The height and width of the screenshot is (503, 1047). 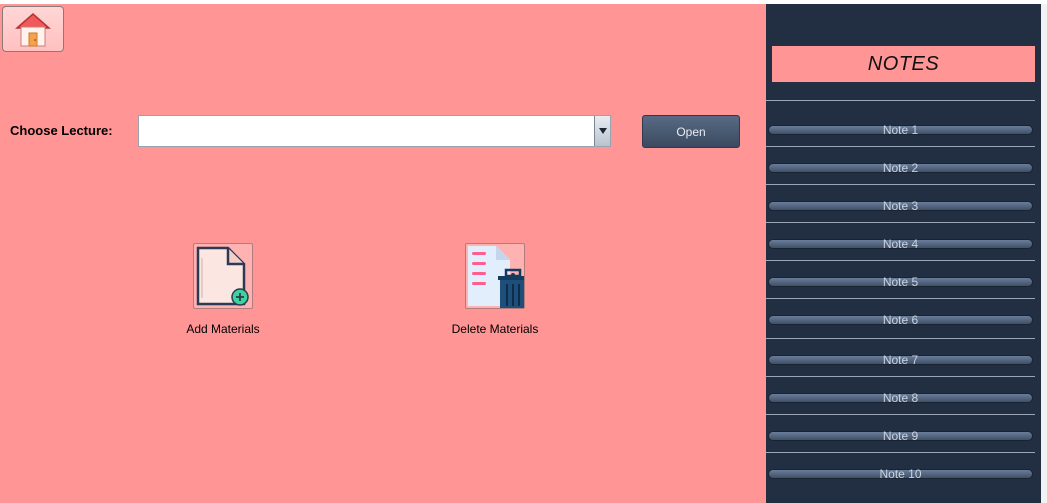 I want to click on add-document-icon, so click(x=222, y=276).